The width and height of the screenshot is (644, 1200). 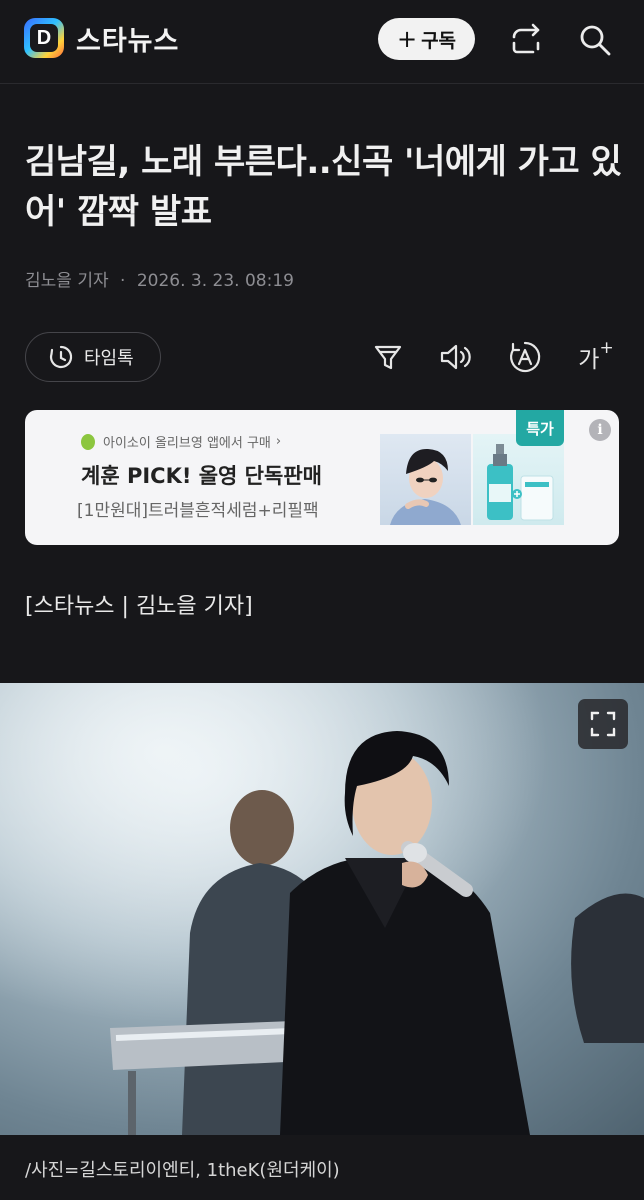 I want to click on ad-sale-badge: 특가, so click(x=540, y=428).